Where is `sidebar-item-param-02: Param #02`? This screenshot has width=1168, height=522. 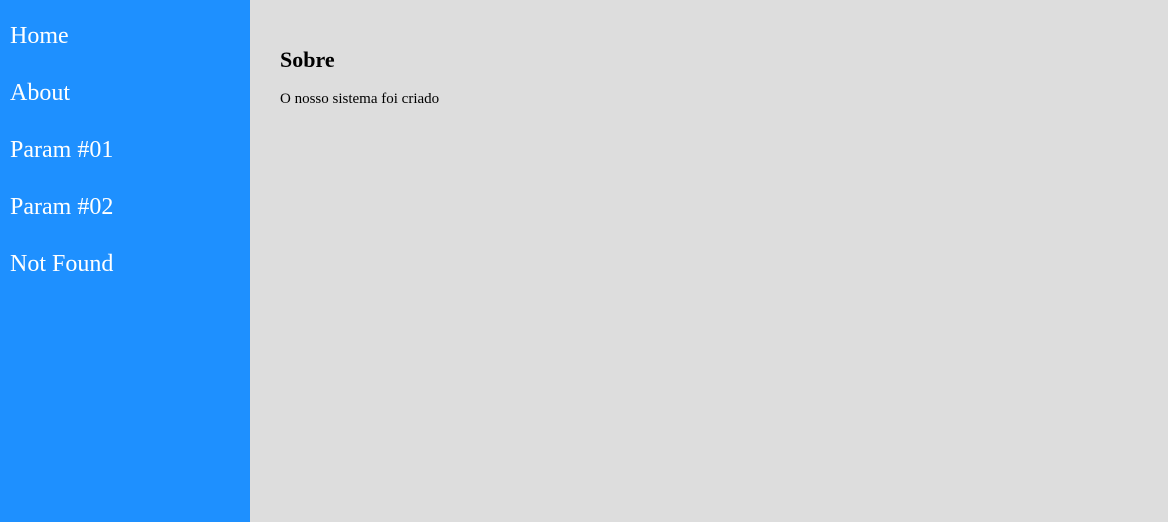 sidebar-item-param-02: Param #02 is located at coordinates (125, 207).